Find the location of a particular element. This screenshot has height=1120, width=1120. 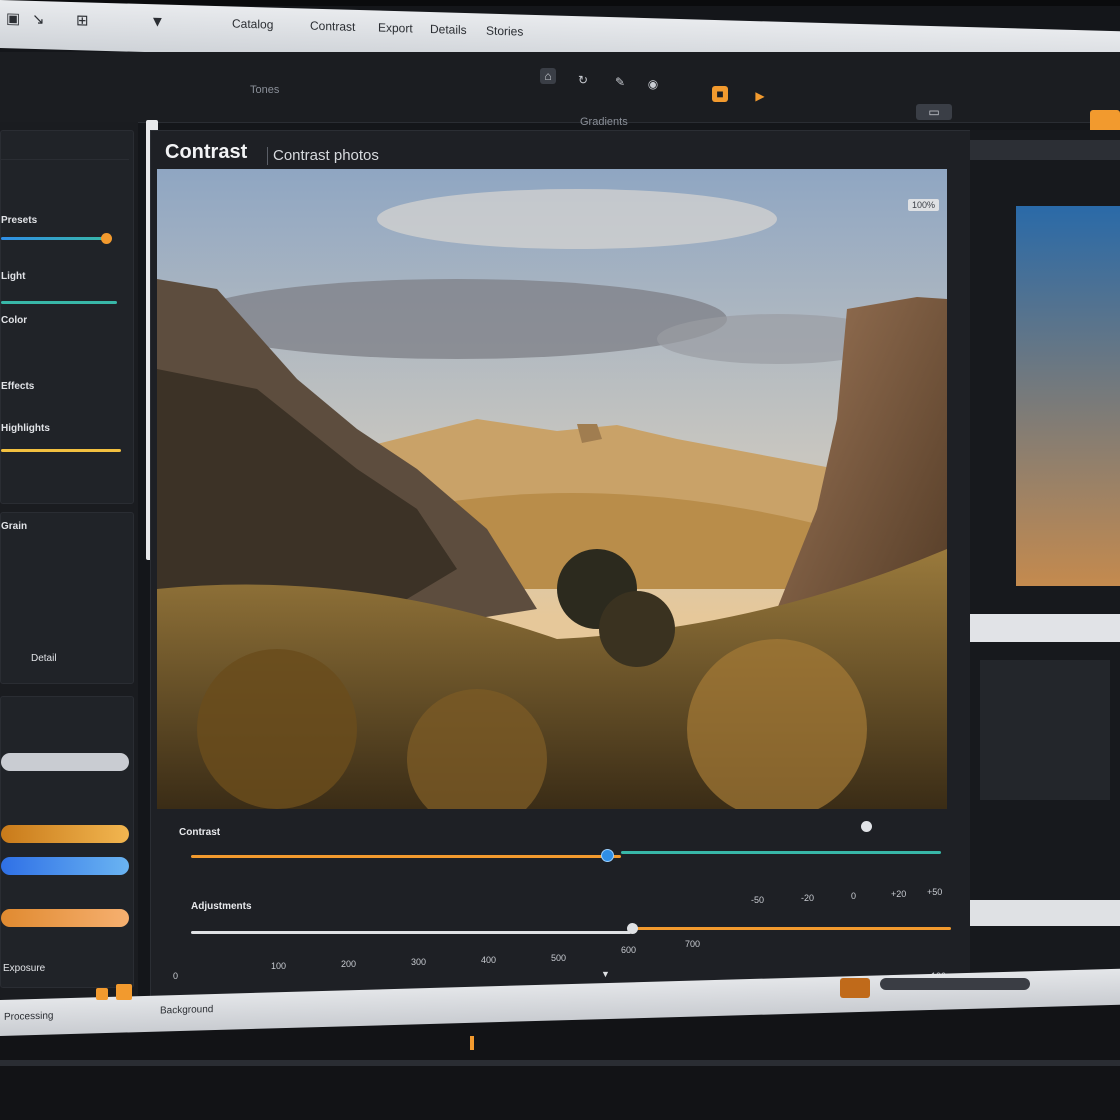

contrast-range-handle is located at coordinates (866, 826).